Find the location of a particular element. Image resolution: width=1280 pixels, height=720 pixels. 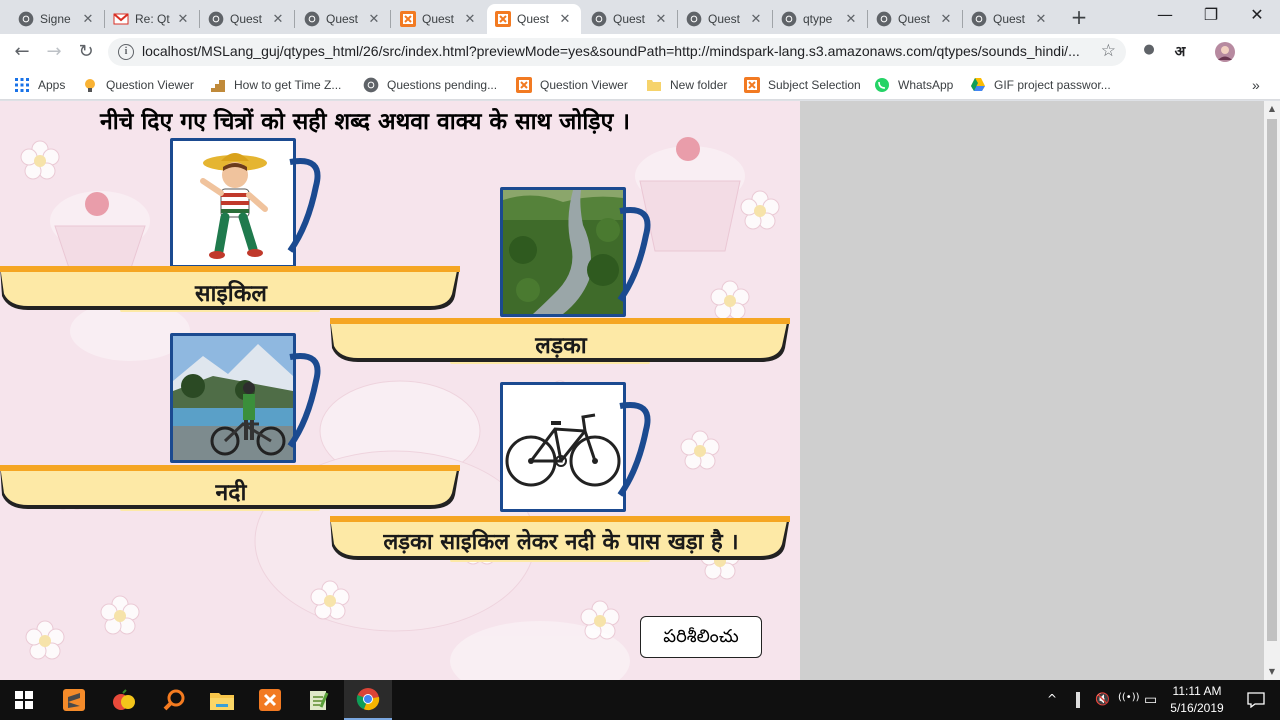

check-answer-button: పరిశీలించు is located at coordinates (701, 637).